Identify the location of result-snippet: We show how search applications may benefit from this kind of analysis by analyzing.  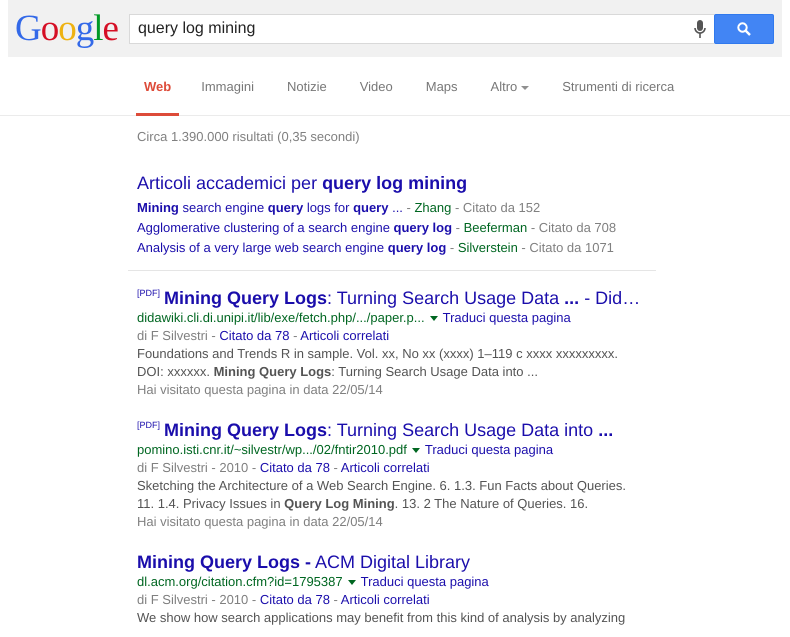
(381, 617).